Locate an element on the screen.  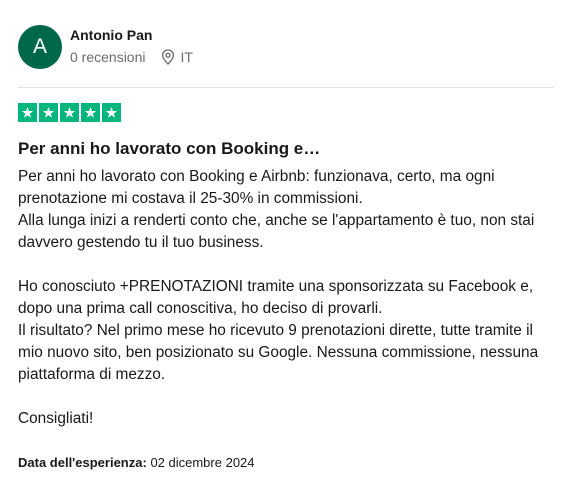
country-code: IT is located at coordinates (186, 57).